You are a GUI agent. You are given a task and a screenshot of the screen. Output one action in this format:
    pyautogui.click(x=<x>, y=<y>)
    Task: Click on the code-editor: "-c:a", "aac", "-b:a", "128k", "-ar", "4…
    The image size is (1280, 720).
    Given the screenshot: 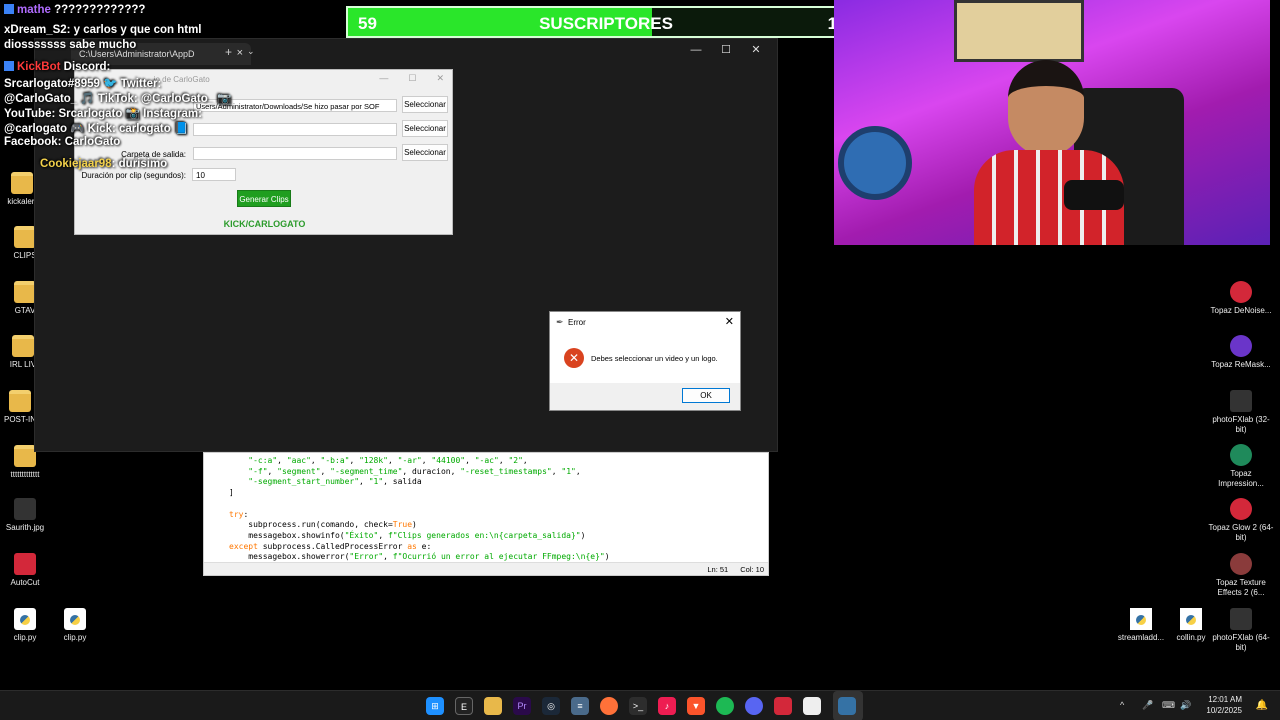 What is the action you would take?
    pyautogui.click(x=486, y=514)
    